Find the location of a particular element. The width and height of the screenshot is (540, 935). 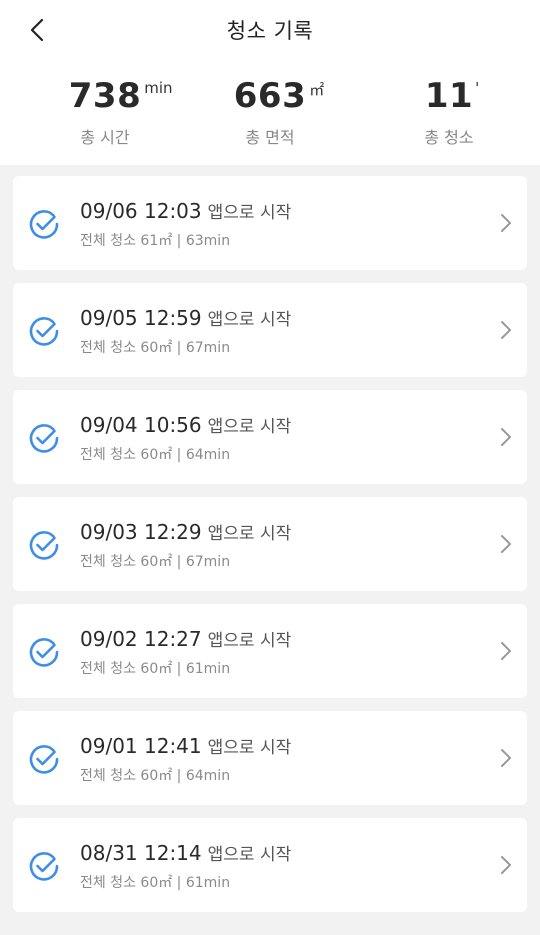

stat-label: 총 면적 is located at coordinates (270, 137).